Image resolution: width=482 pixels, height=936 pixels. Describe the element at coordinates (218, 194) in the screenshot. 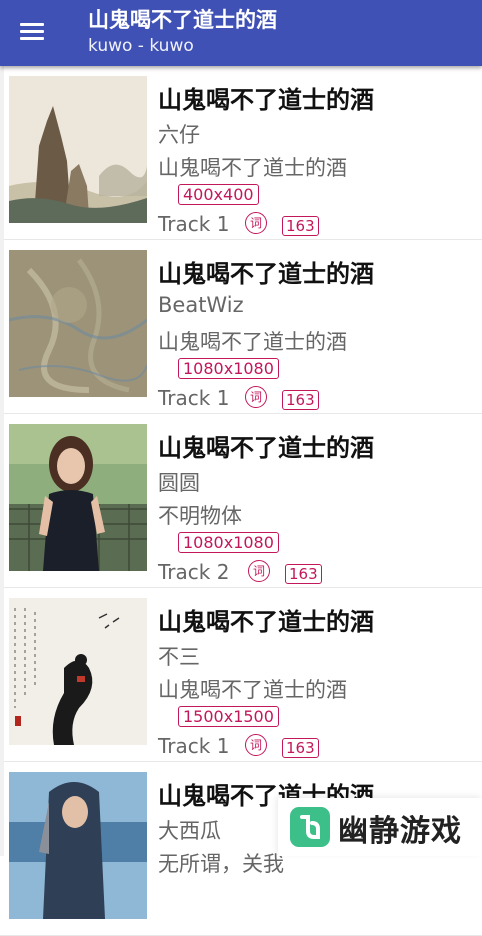

I see `resolution-badge: 400x400` at that location.